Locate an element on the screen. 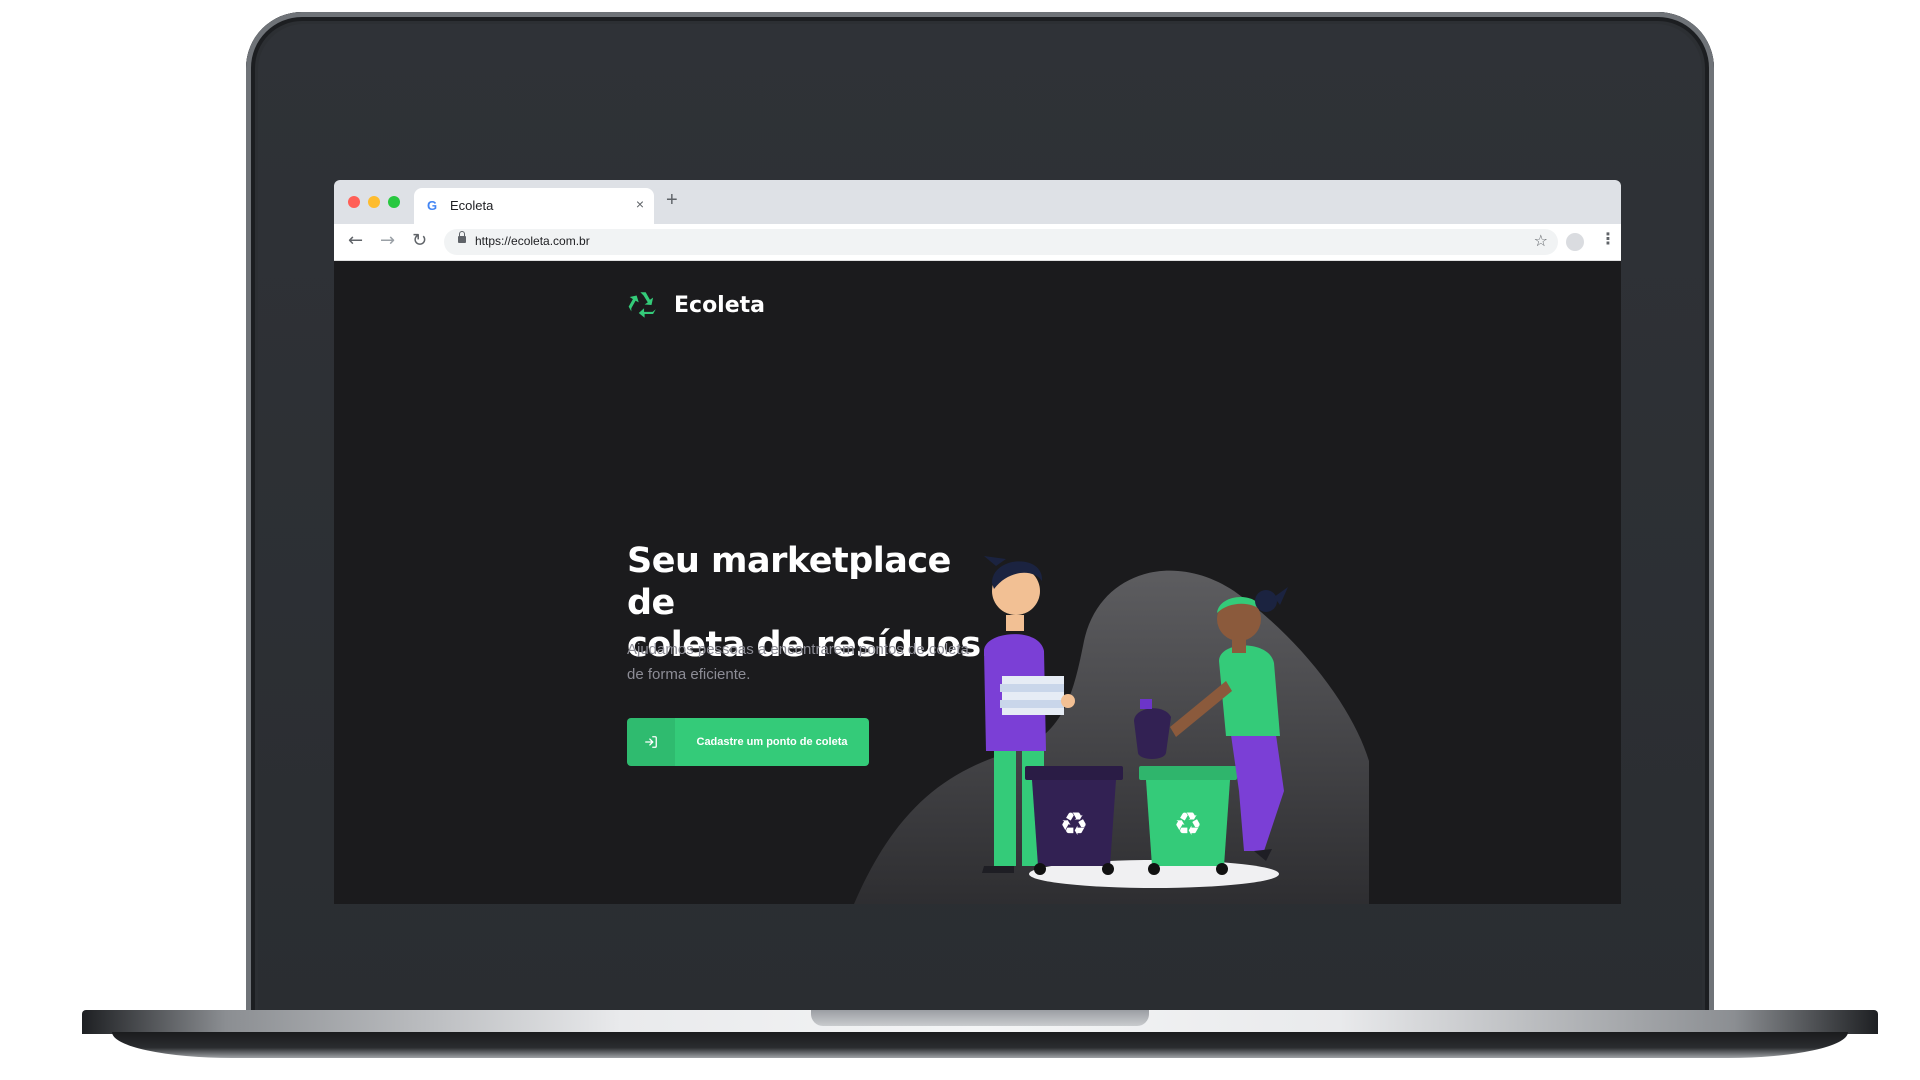 The image size is (1920, 1080). browser-toolbar: ← → ↻ https://ecoleta.com.br ☆ ⋮ is located at coordinates (977, 242).